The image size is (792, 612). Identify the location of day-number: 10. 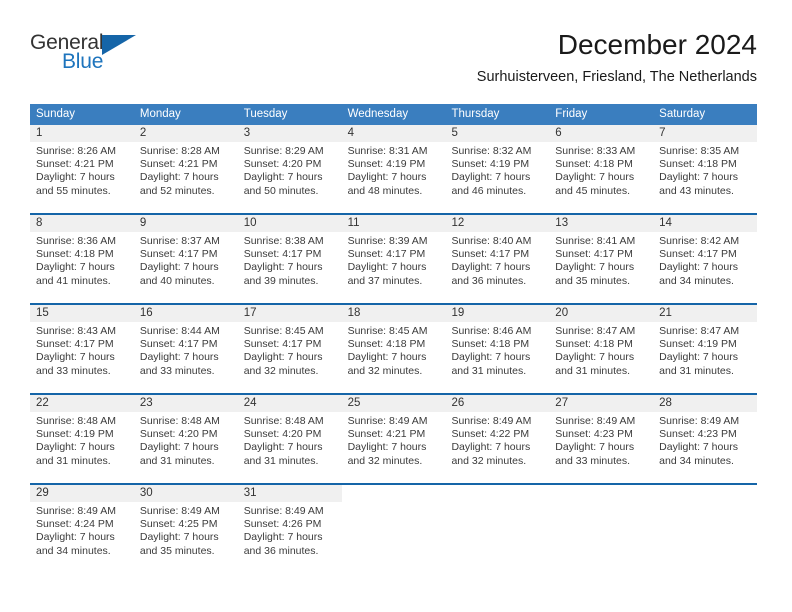
(289, 223).